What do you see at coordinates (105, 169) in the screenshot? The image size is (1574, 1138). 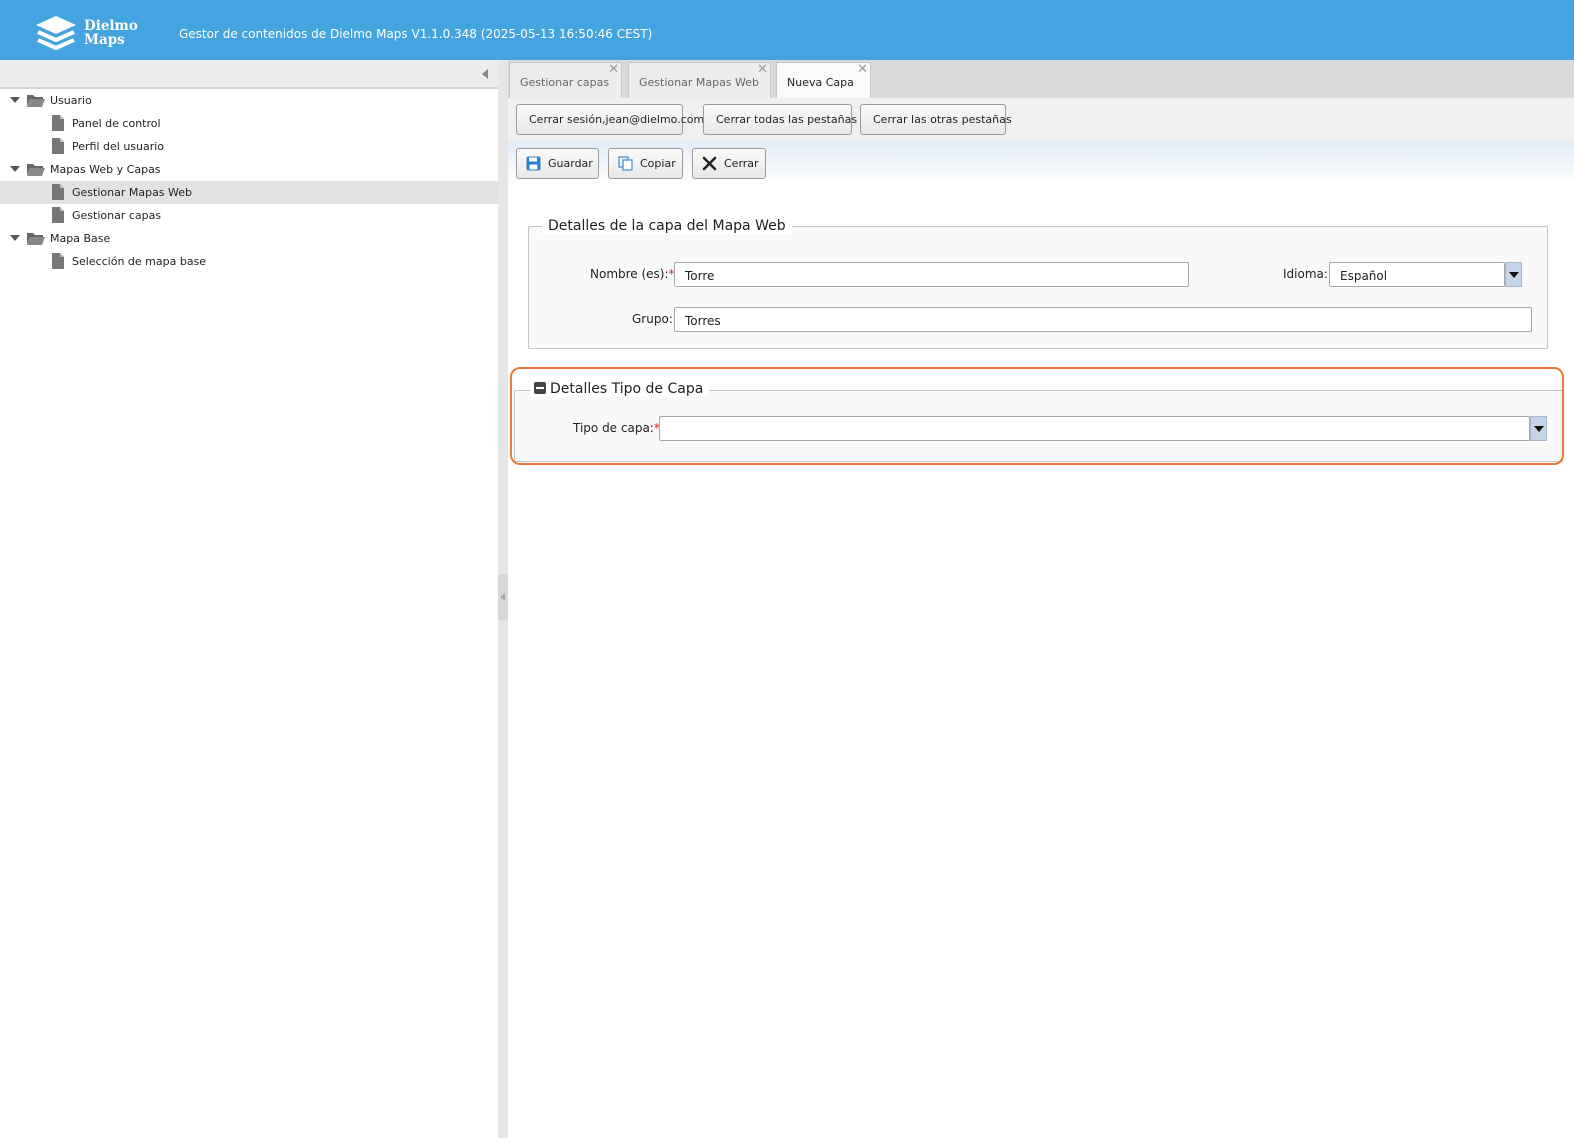 I see `tree-item-label: Mapas Web y Capas` at bounding box center [105, 169].